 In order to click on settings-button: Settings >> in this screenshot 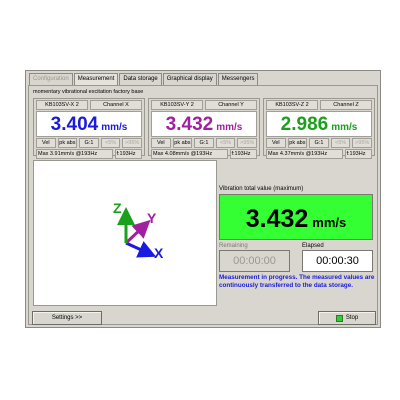, I will do `click(67, 318)`.